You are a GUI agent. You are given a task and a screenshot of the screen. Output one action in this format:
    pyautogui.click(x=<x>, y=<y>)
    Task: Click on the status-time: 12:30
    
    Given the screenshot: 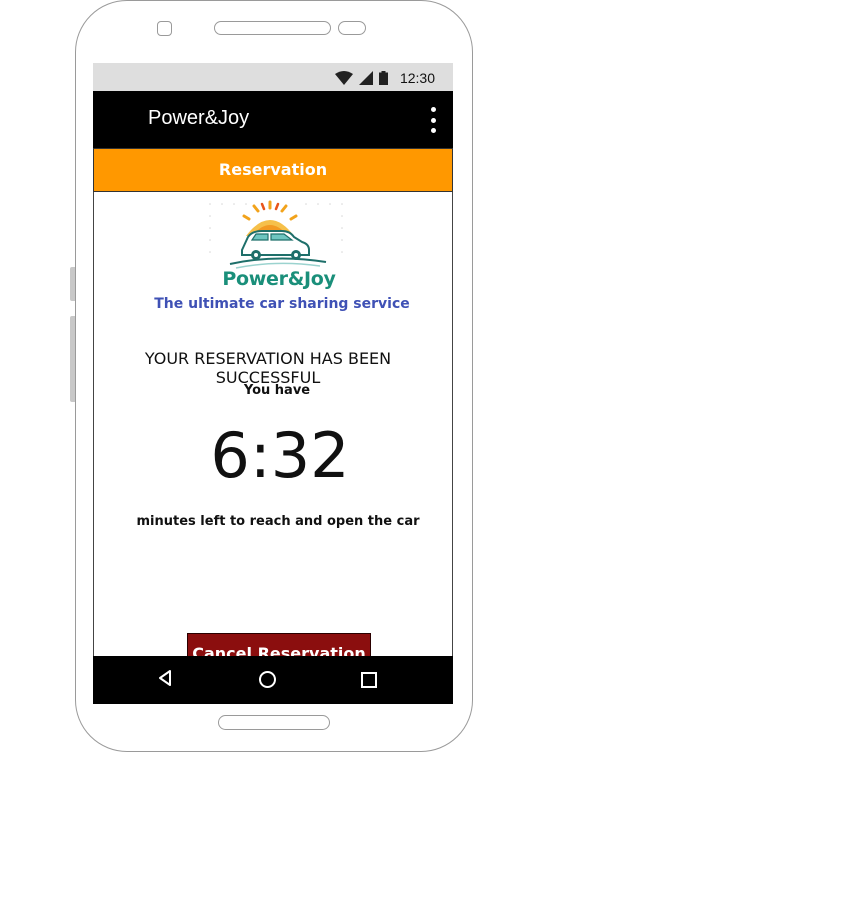 What is the action you would take?
    pyautogui.click(x=417, y=78)
    